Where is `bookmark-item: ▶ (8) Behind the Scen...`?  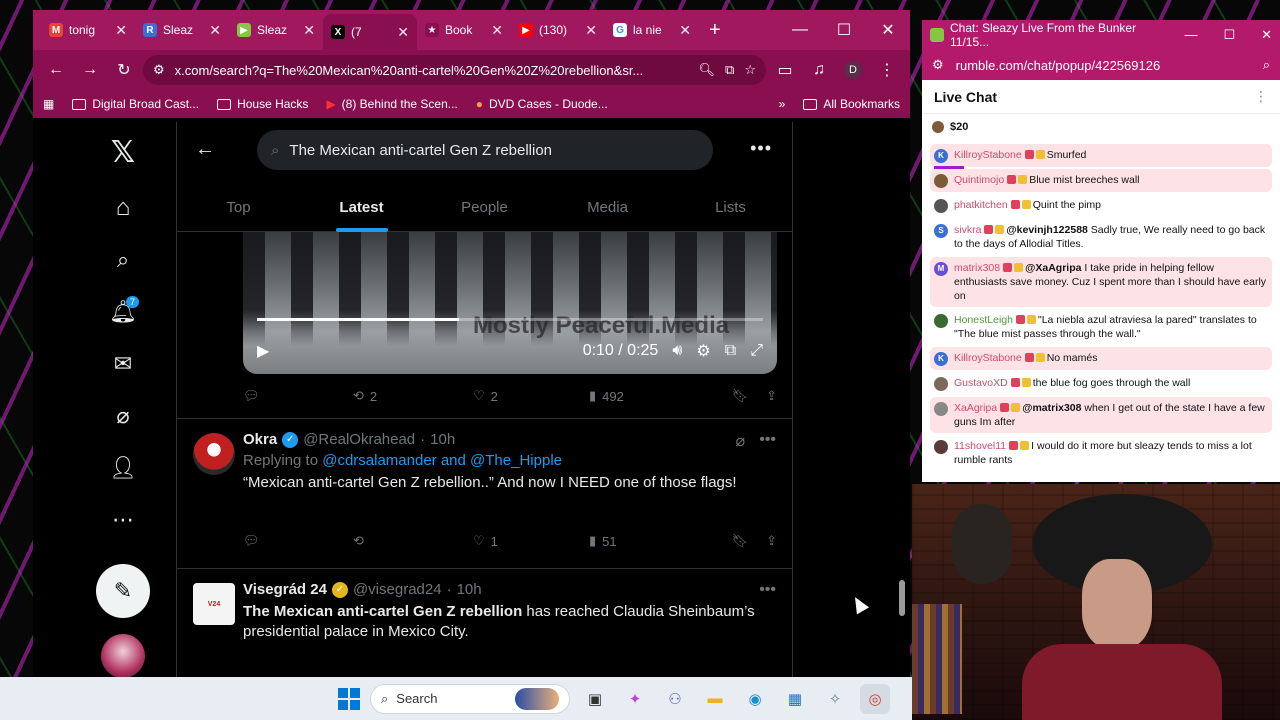 bookmark-item: ▶ (8) Behind the Scen... is located at coordinates (391, 104).